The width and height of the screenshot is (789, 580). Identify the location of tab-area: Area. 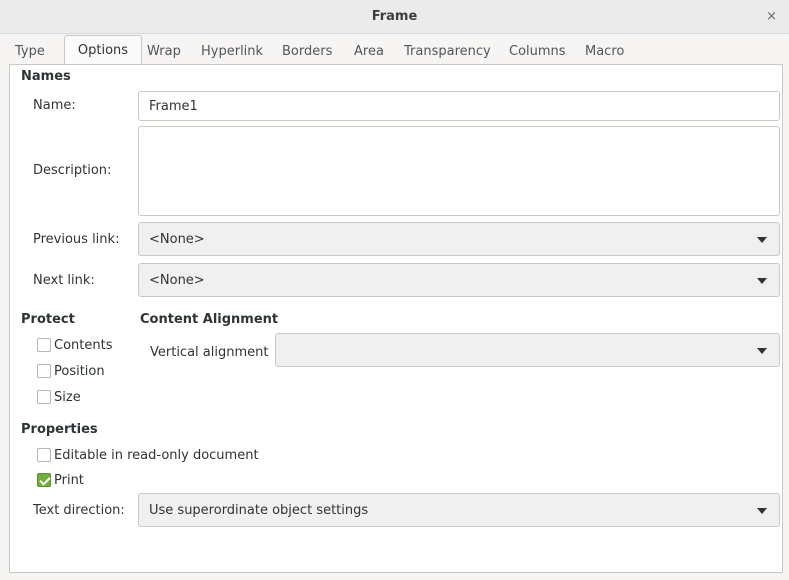
(369, 51).